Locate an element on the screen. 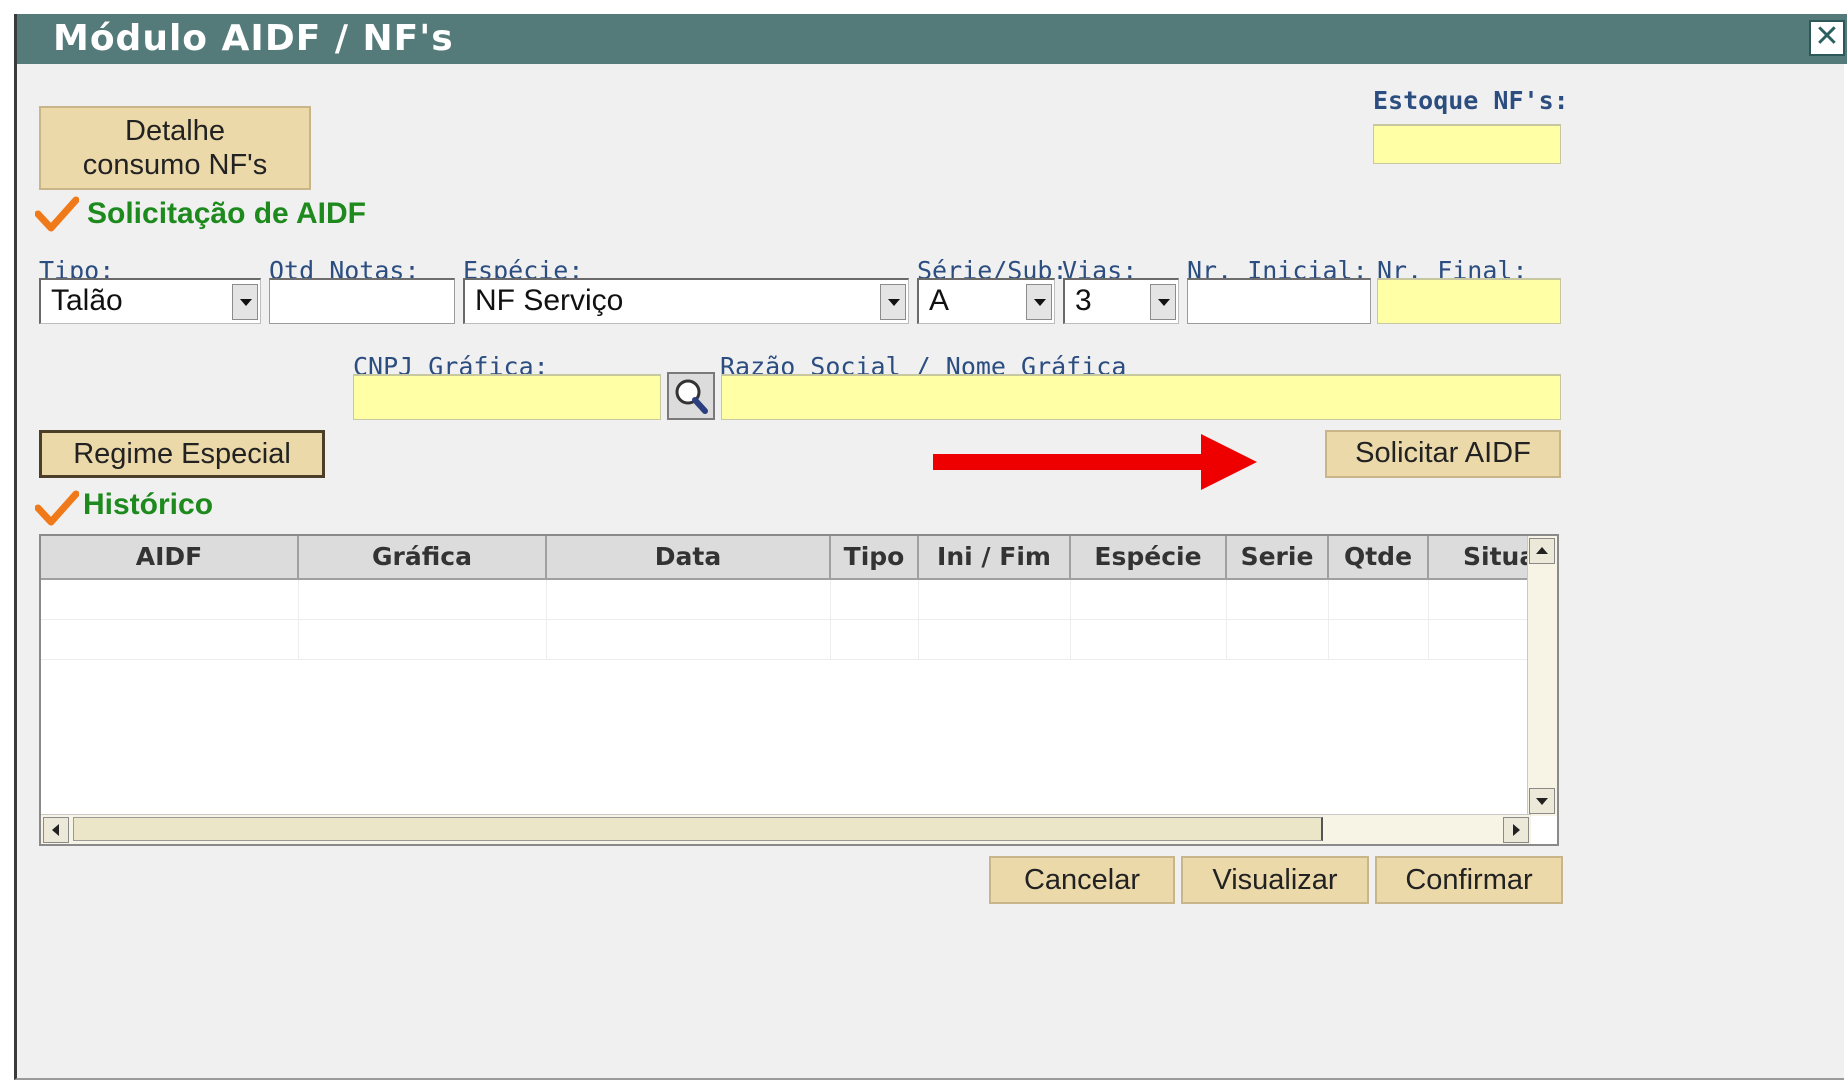 This screenshot has height=1085, width=1848. arrow-down-icon is located at coordinates (1542, 801).